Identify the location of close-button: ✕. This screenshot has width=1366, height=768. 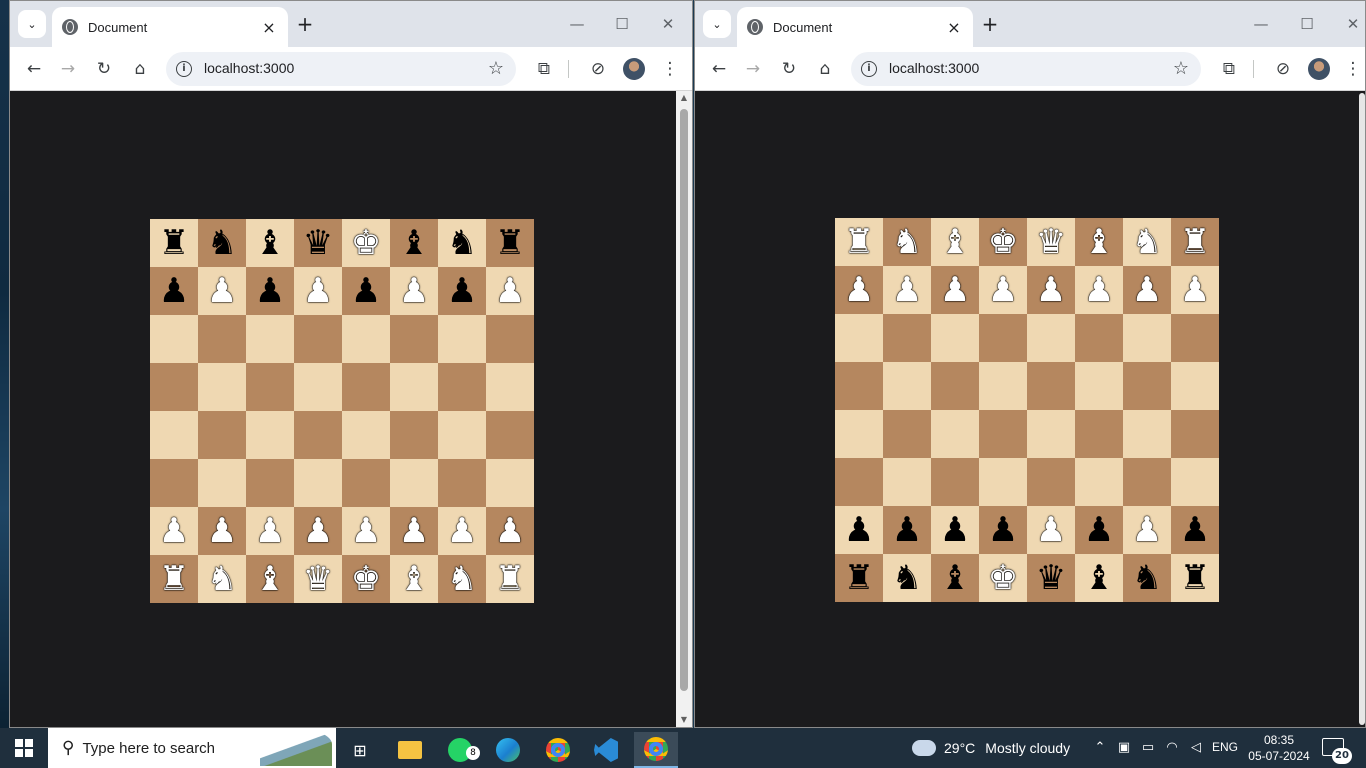
(1353, 24).